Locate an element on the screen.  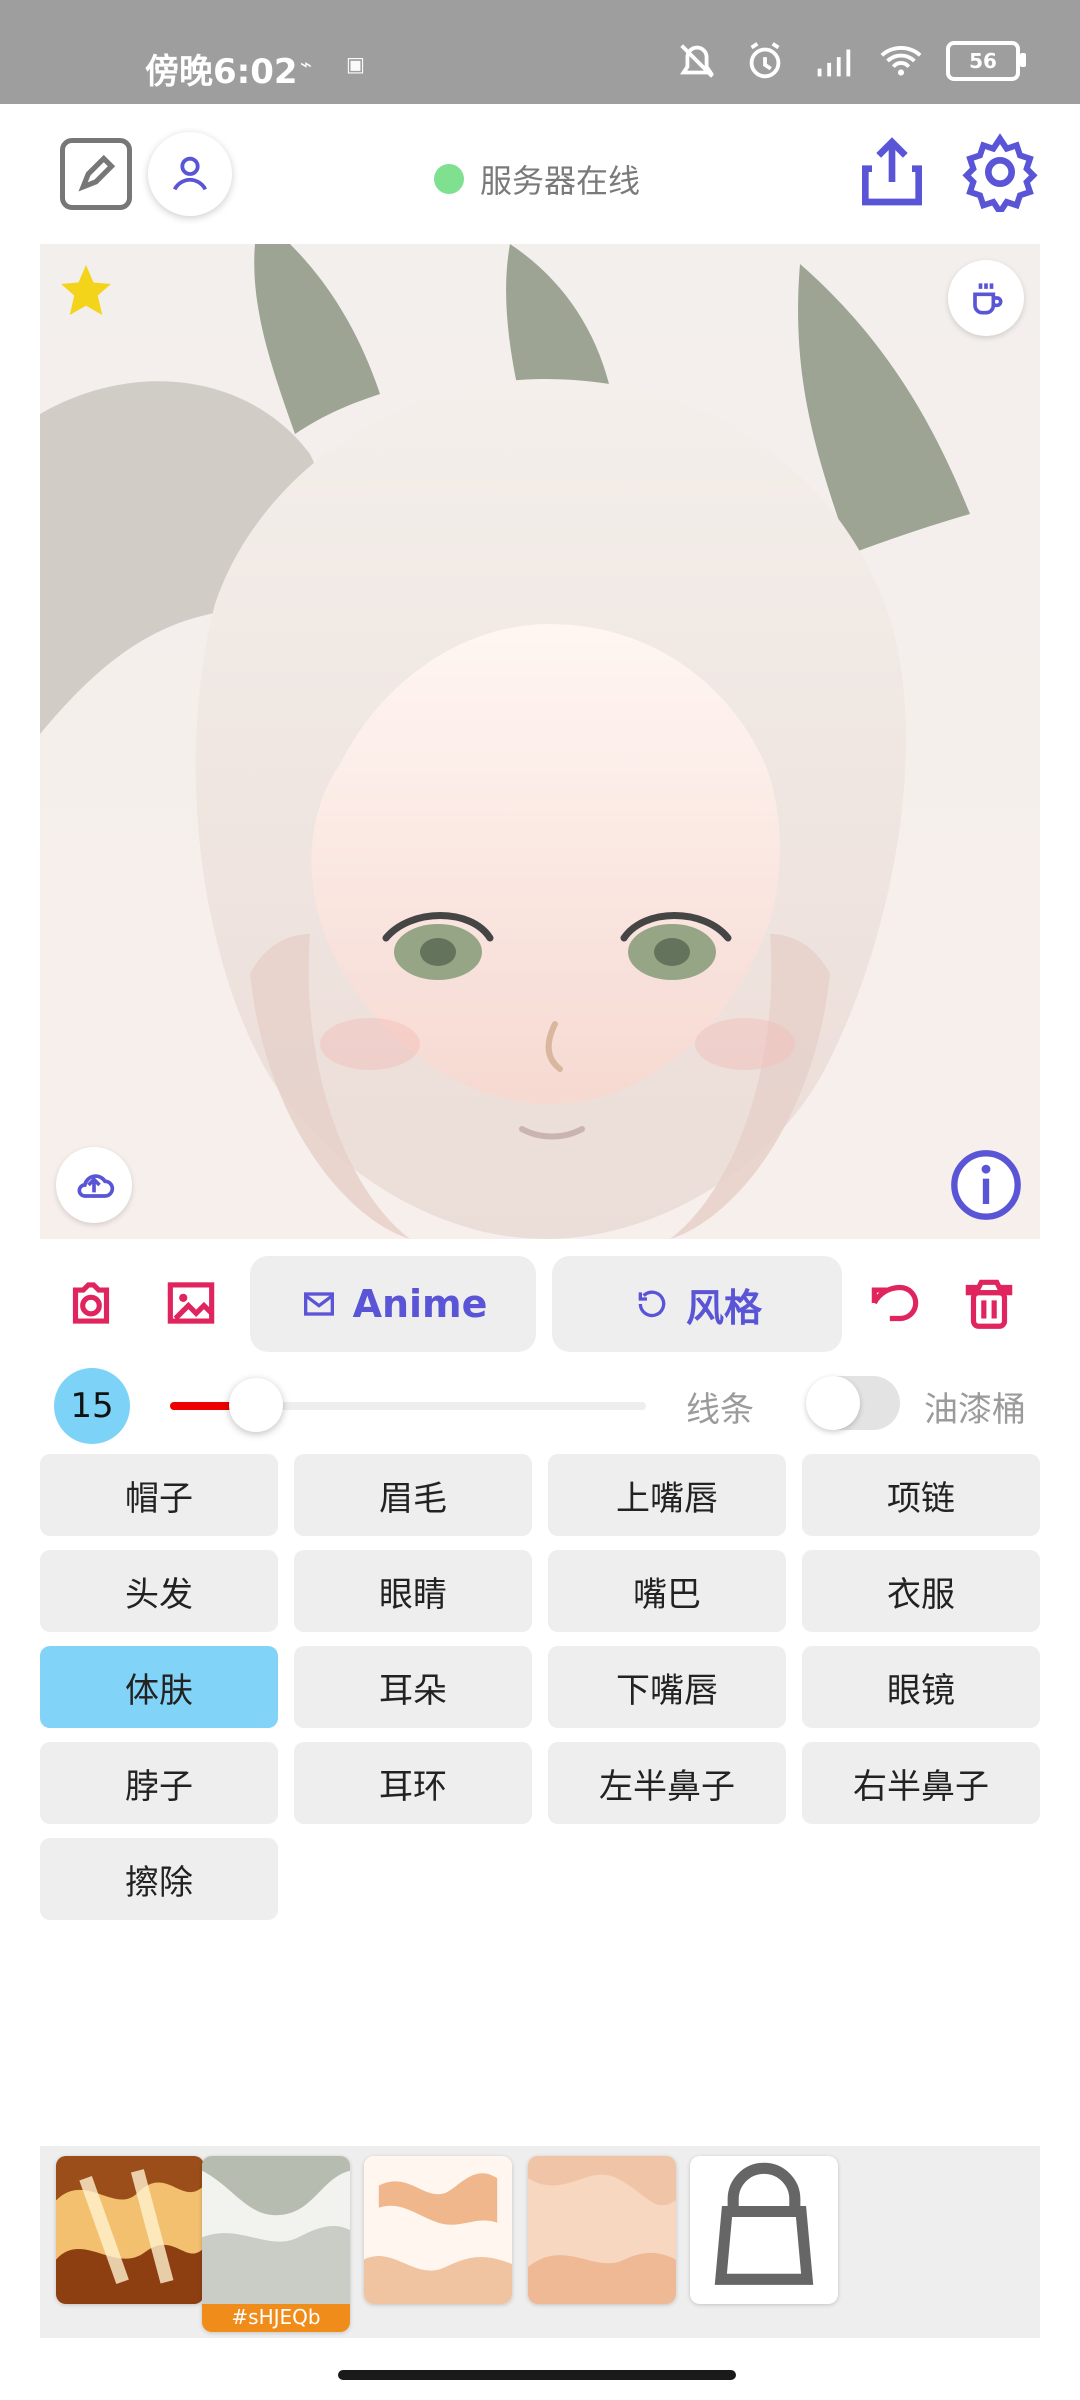
paint-bucket-toggle is located at coordinates (853, 1403).